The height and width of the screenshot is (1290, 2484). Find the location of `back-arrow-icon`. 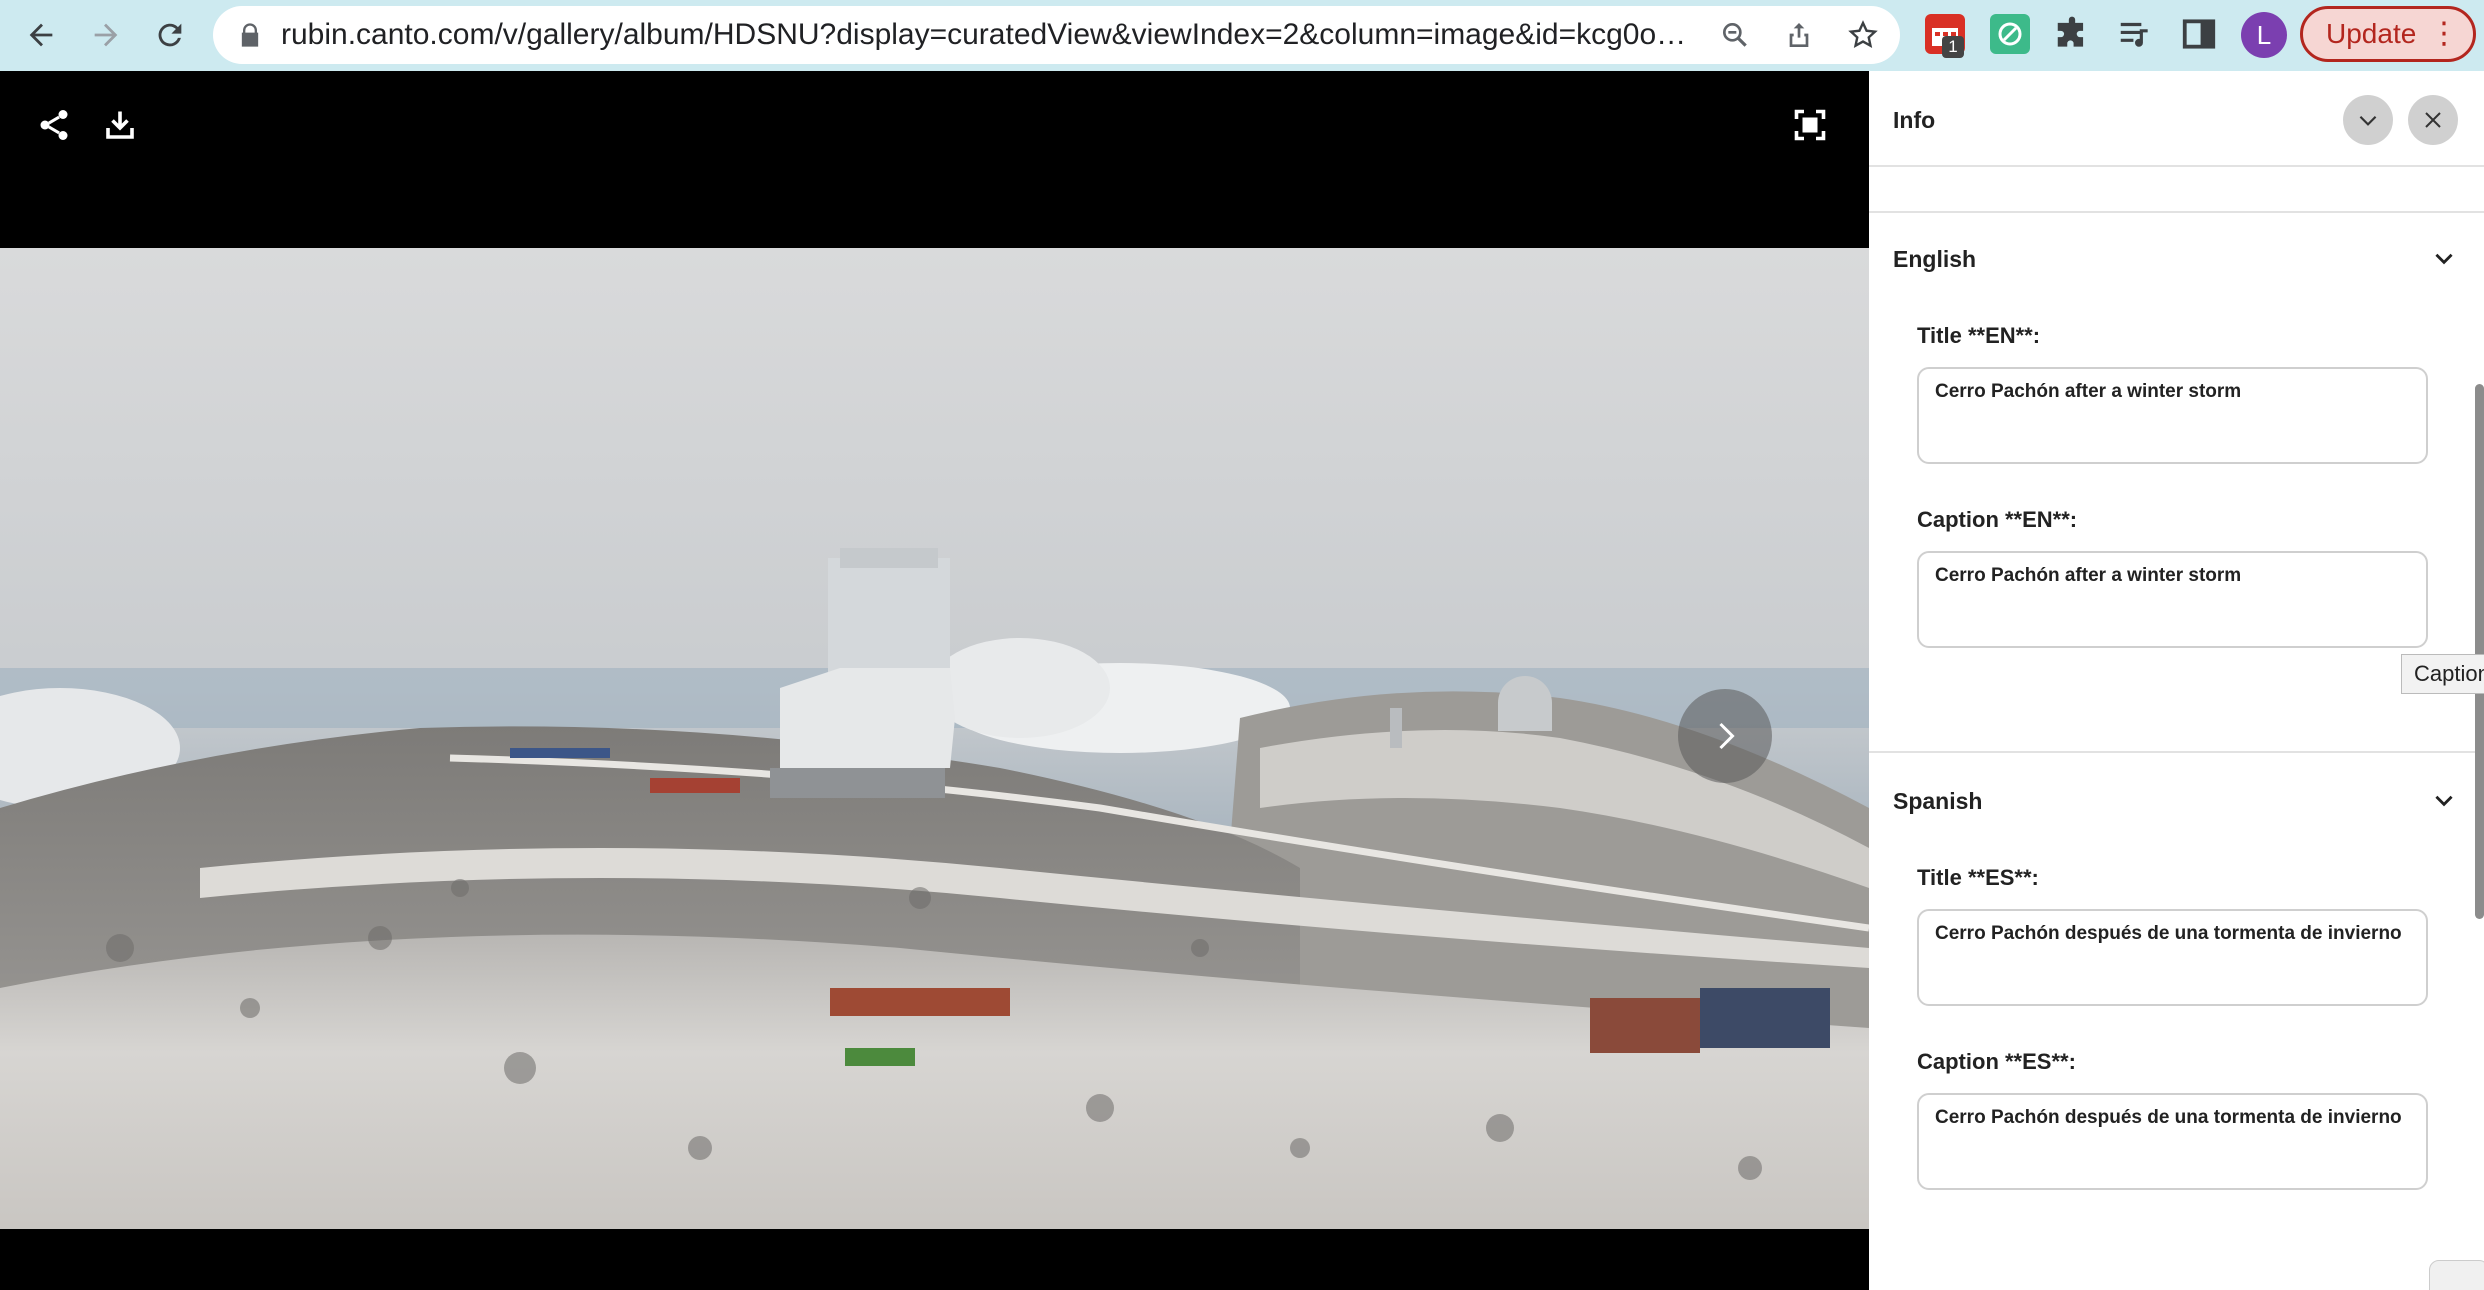

back-arrow-icon is located at coordinates (41, 35).